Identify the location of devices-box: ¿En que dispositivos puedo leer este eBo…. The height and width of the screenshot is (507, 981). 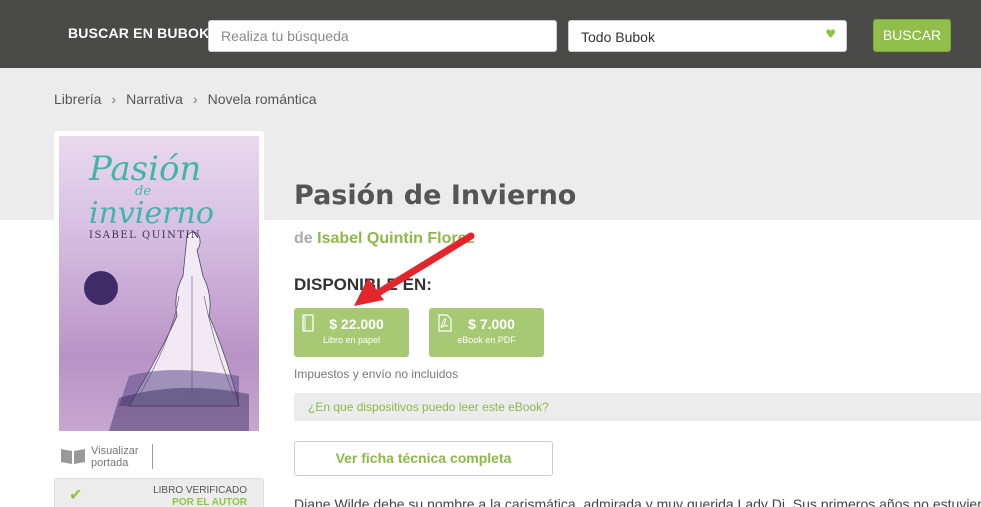
(637, 407).